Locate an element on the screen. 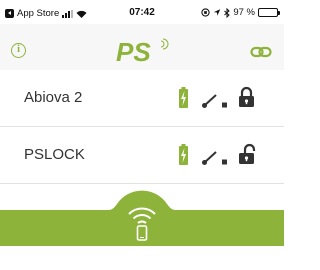 The height and width of the screenshot is (270, 320). orientation-lock-icon is located at coordinates (205, 12).